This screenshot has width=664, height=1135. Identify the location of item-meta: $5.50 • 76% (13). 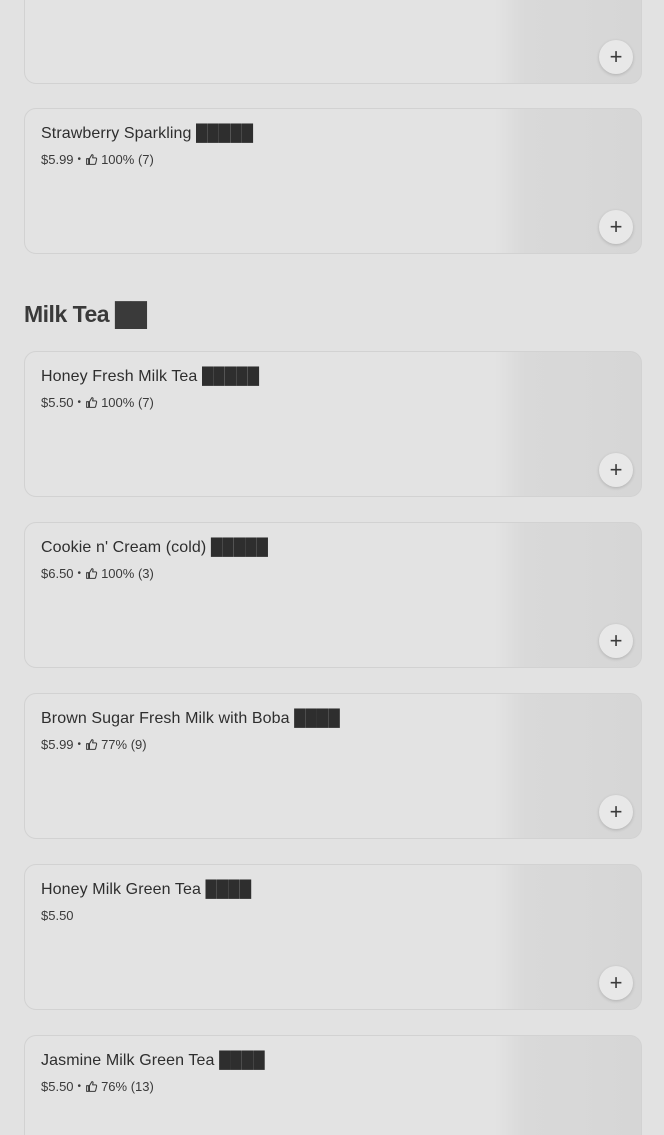
(97, 1086).